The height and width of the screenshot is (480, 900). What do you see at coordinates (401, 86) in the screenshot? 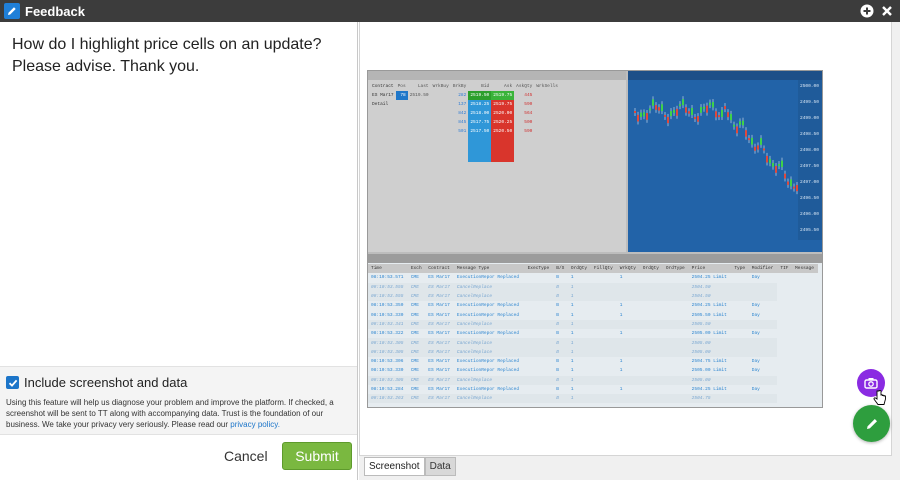
I see `book-header: Pos` at bounding box center [401, 86].